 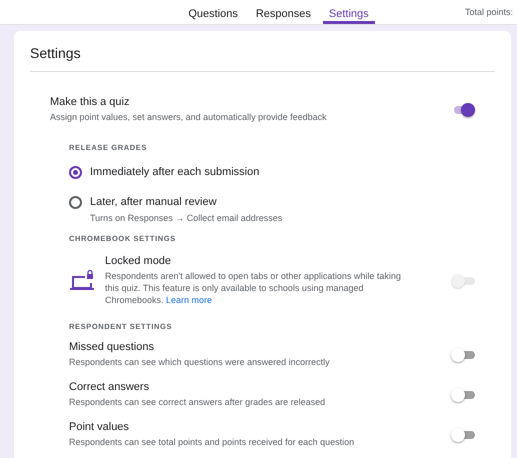 What do you see at coordinates (253, 288) in the screenshot?
I see `setting-description: Respondents aren't allowed to open tabs or other applications while taking this quiz. This feature is only available to schools using managed Chromebooks. Learn more` at bounding box center [253, 288].